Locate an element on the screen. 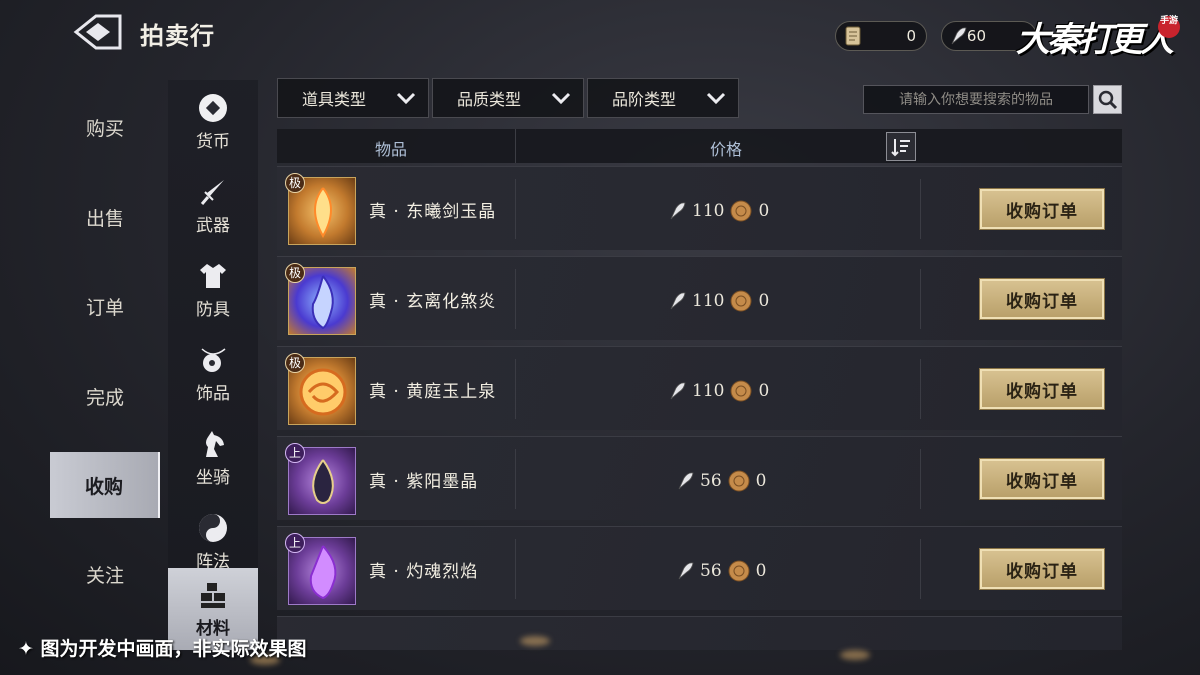 The image size is (1200, 675). back-button is located at coordinates (98, 32).